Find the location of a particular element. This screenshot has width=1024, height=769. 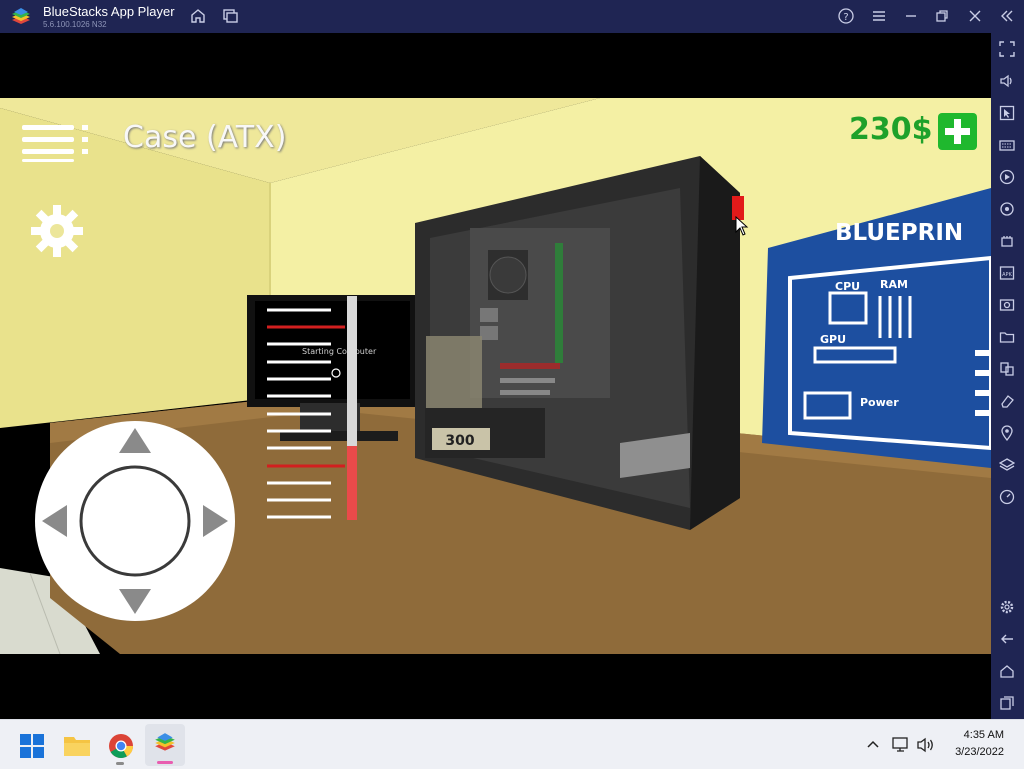

keyboard-icon is located at coordinates (1007, 145).